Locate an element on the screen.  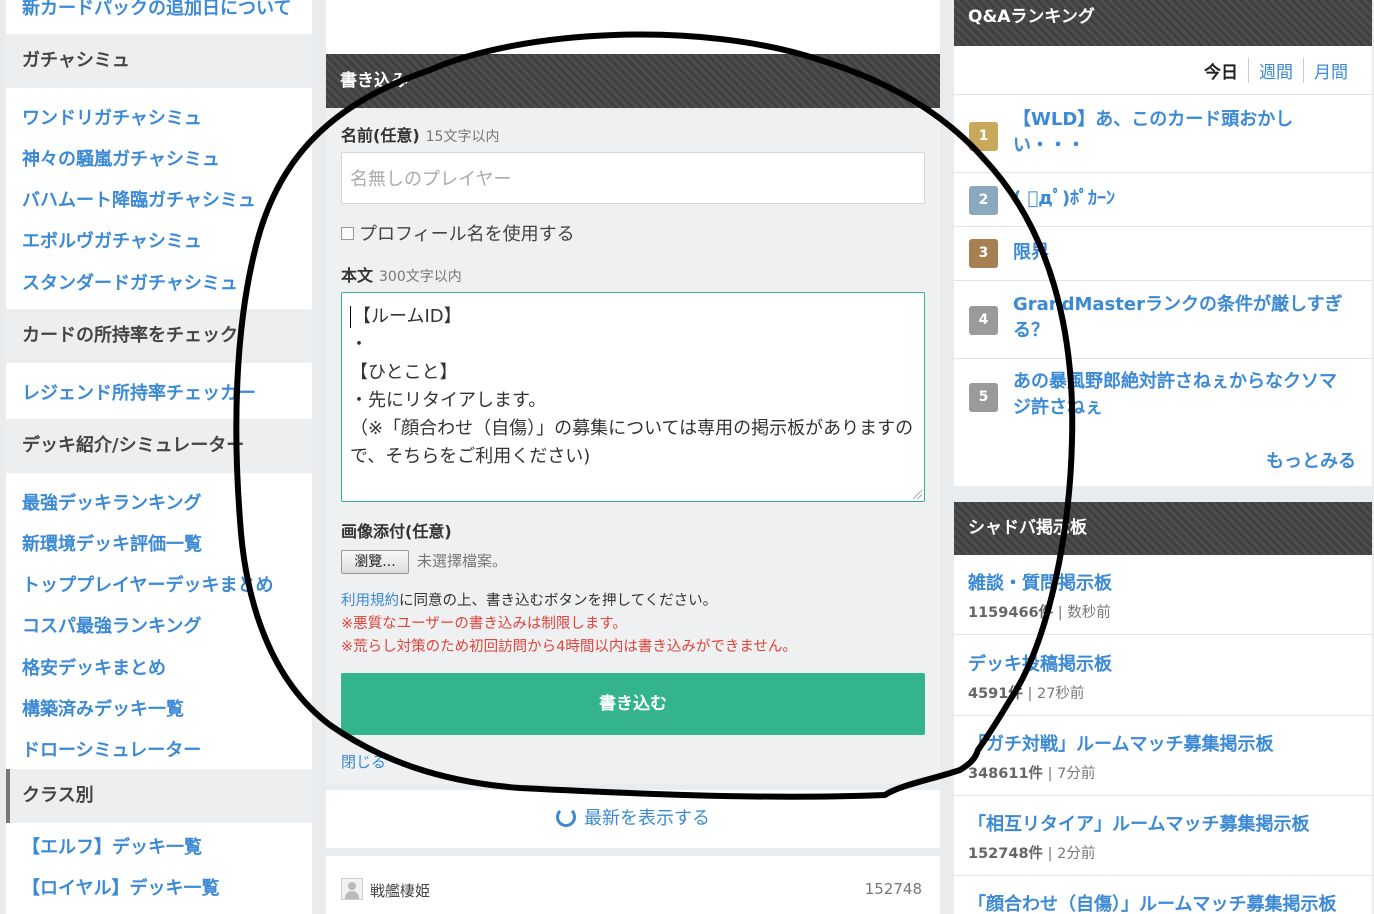
sidebar-item-top-player-decks: トッププレイヤーデッキまとめ is located at coordinates (147, 584).